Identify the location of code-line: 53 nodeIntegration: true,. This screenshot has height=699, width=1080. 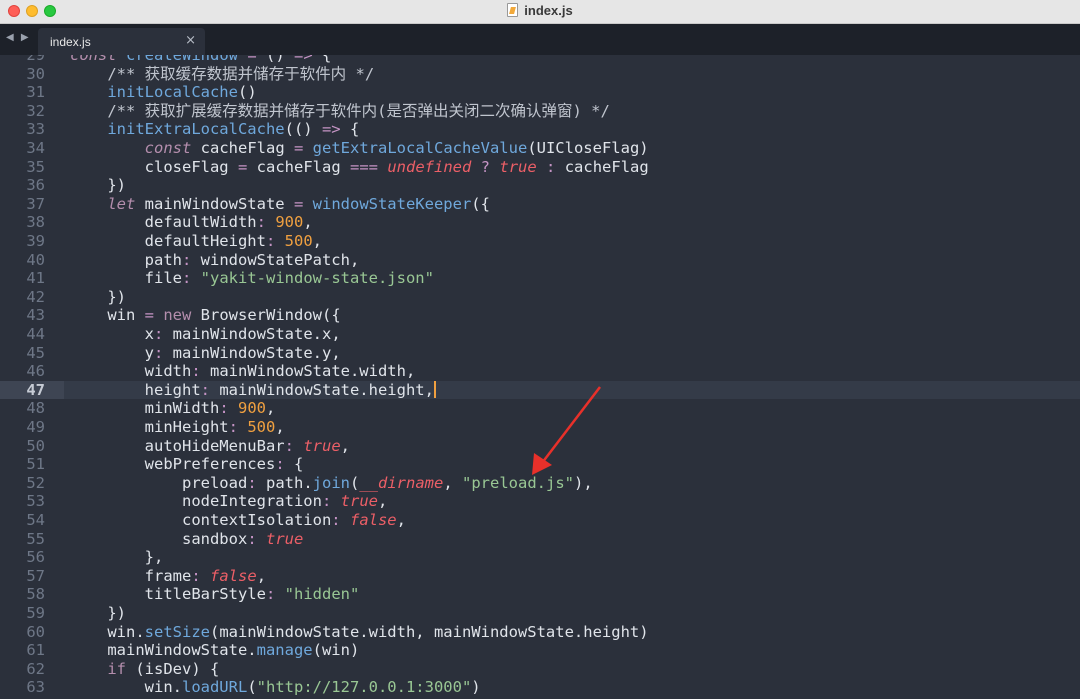
(540, 501).